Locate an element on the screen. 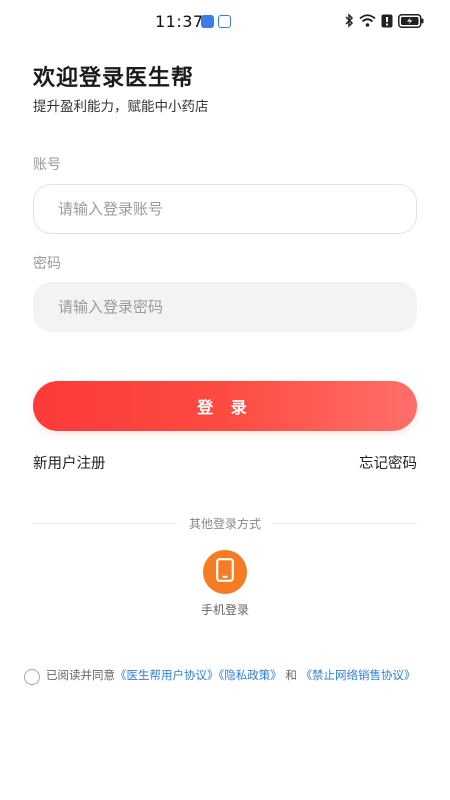 Image resolution: width=450 pixels, height=800 pixels. password-label: 密码 is located at coordinates (47, 264).